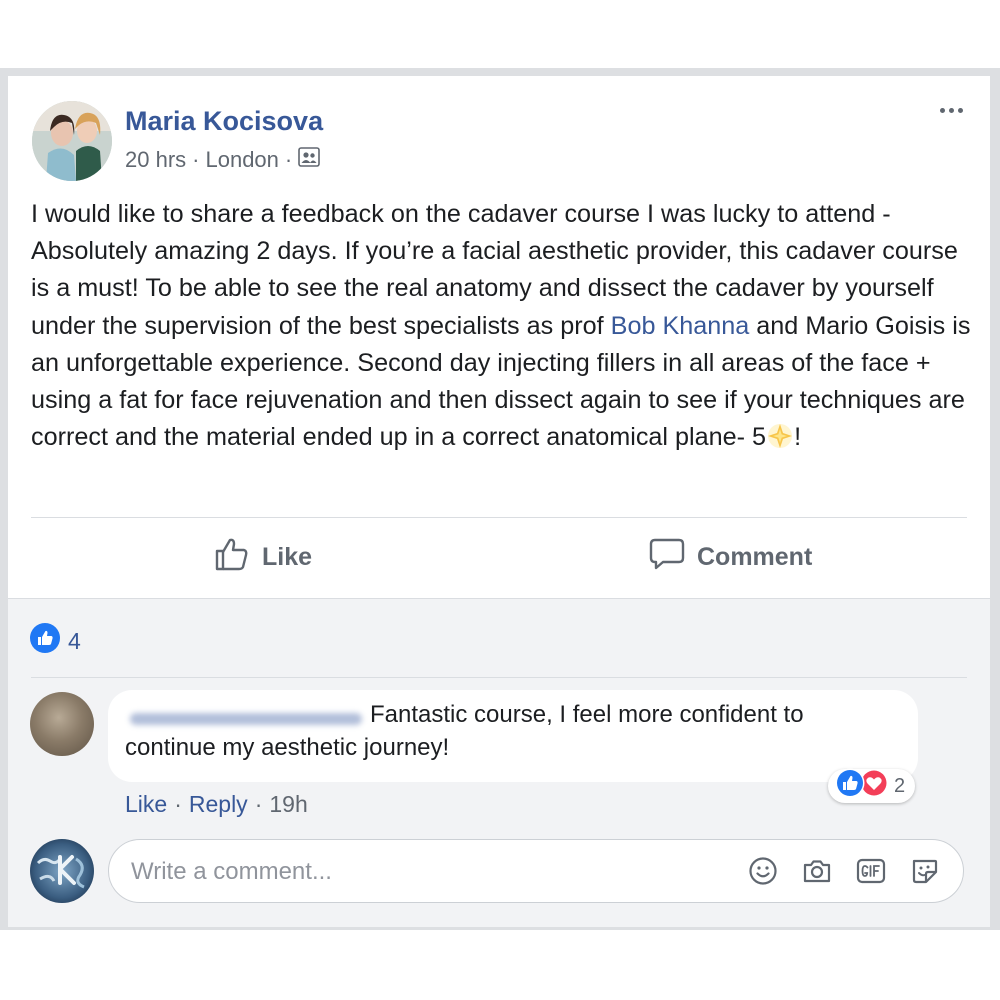 Image resolution: width=1000 pixels, height=1000 pixels. I want to click on post-time: 20 hrs, so click(155, 160).